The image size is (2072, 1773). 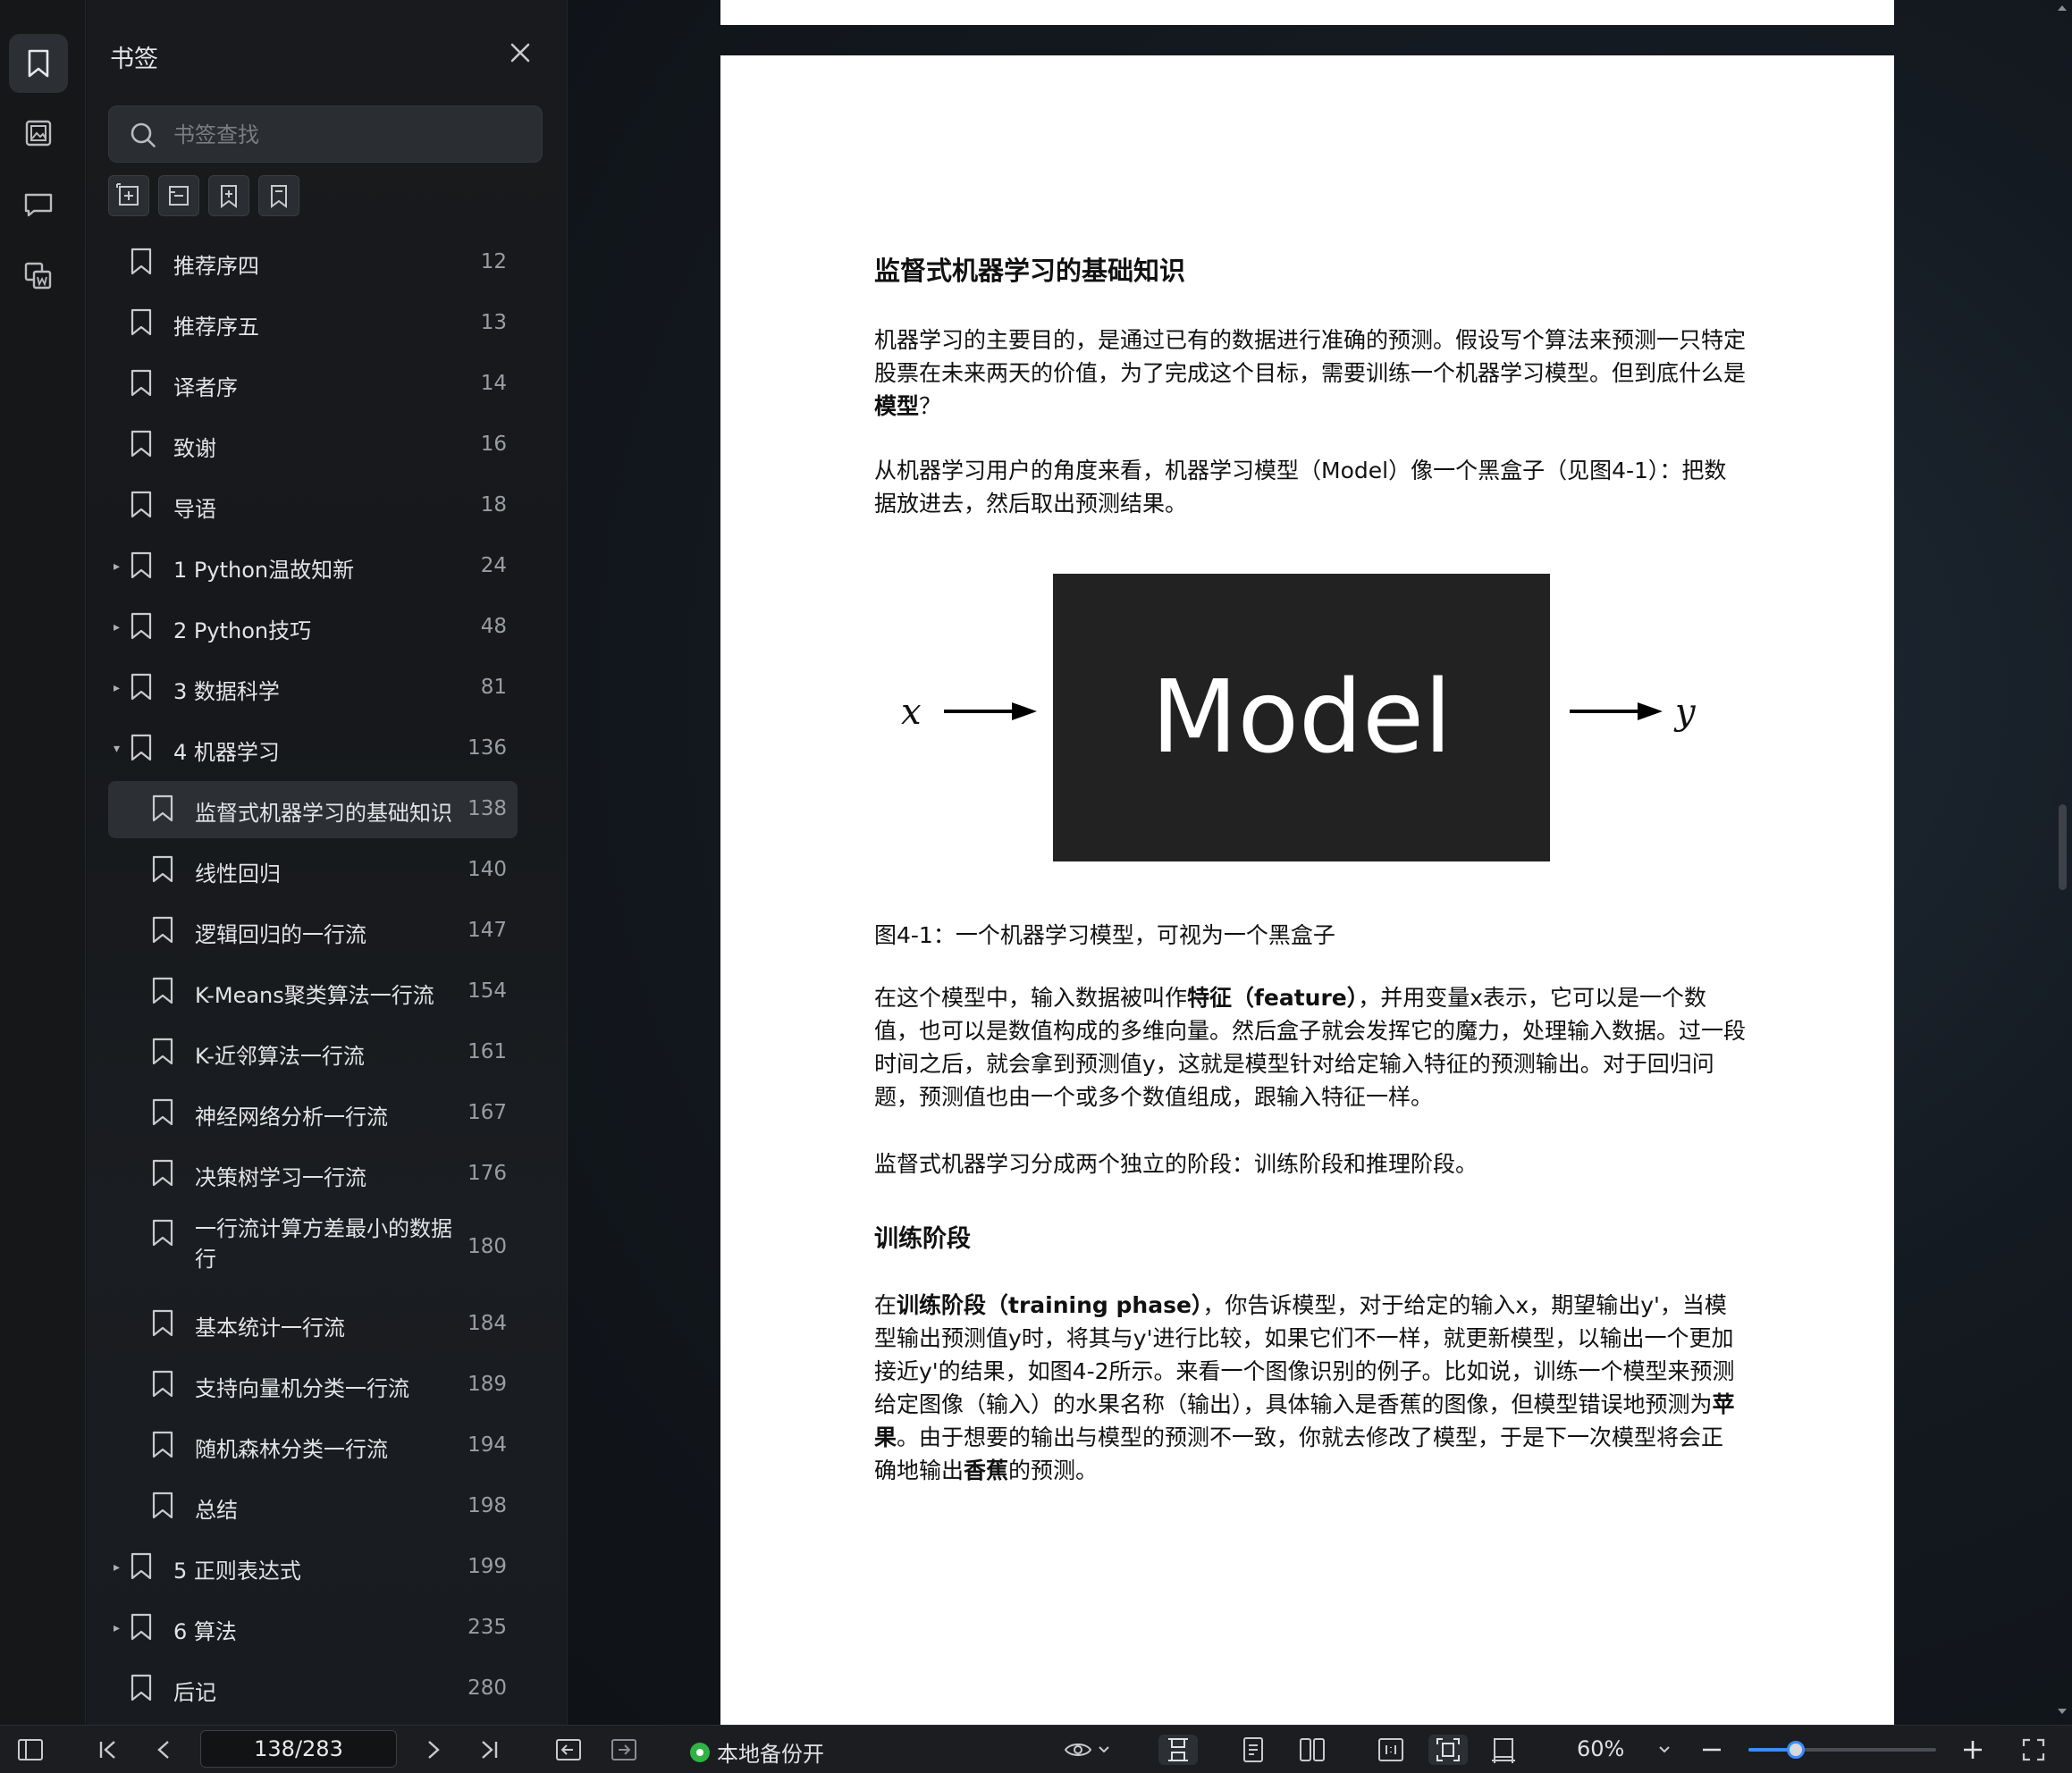 I want to click on minus-icon, so click(x=1712, y=1750).